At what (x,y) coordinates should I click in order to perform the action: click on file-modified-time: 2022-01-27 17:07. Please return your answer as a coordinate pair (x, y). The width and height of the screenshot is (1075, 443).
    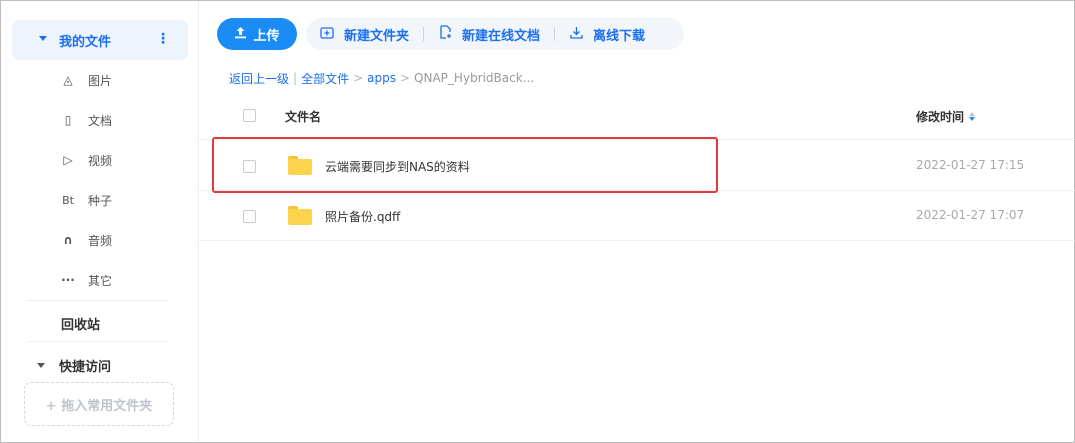
    Looking at the image, I should click on (970, 215).